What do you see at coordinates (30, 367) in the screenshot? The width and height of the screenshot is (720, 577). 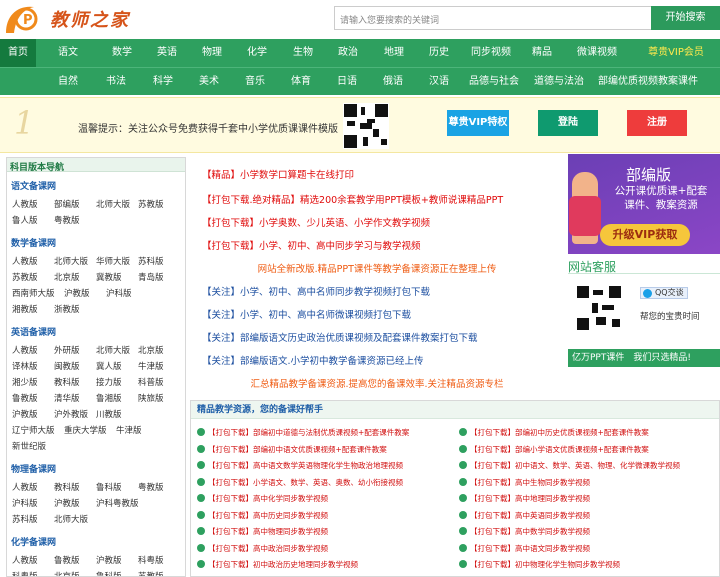 I see `version-link: 译林版` at bounding box center [30, 367].